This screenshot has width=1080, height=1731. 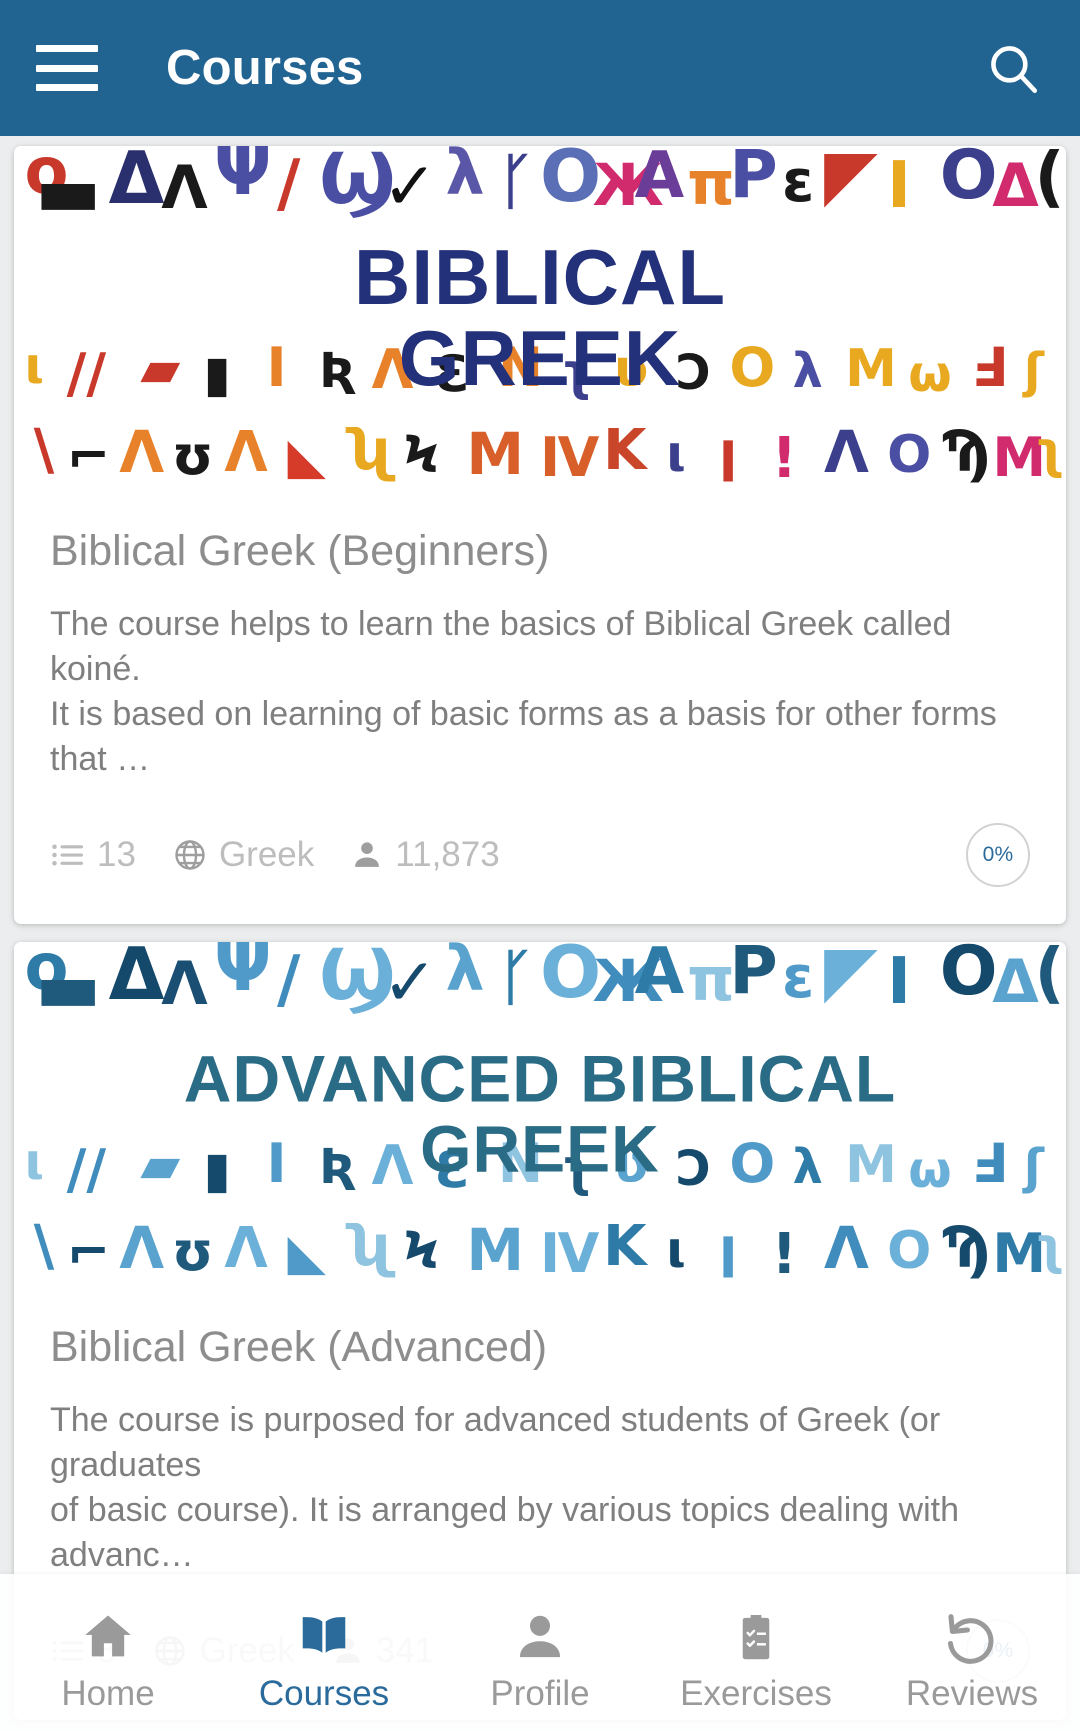 What do you see at coordinates (266, 854) in the screenshot?
I see `course-language-value: Greek` at bounding box center [266, 854].